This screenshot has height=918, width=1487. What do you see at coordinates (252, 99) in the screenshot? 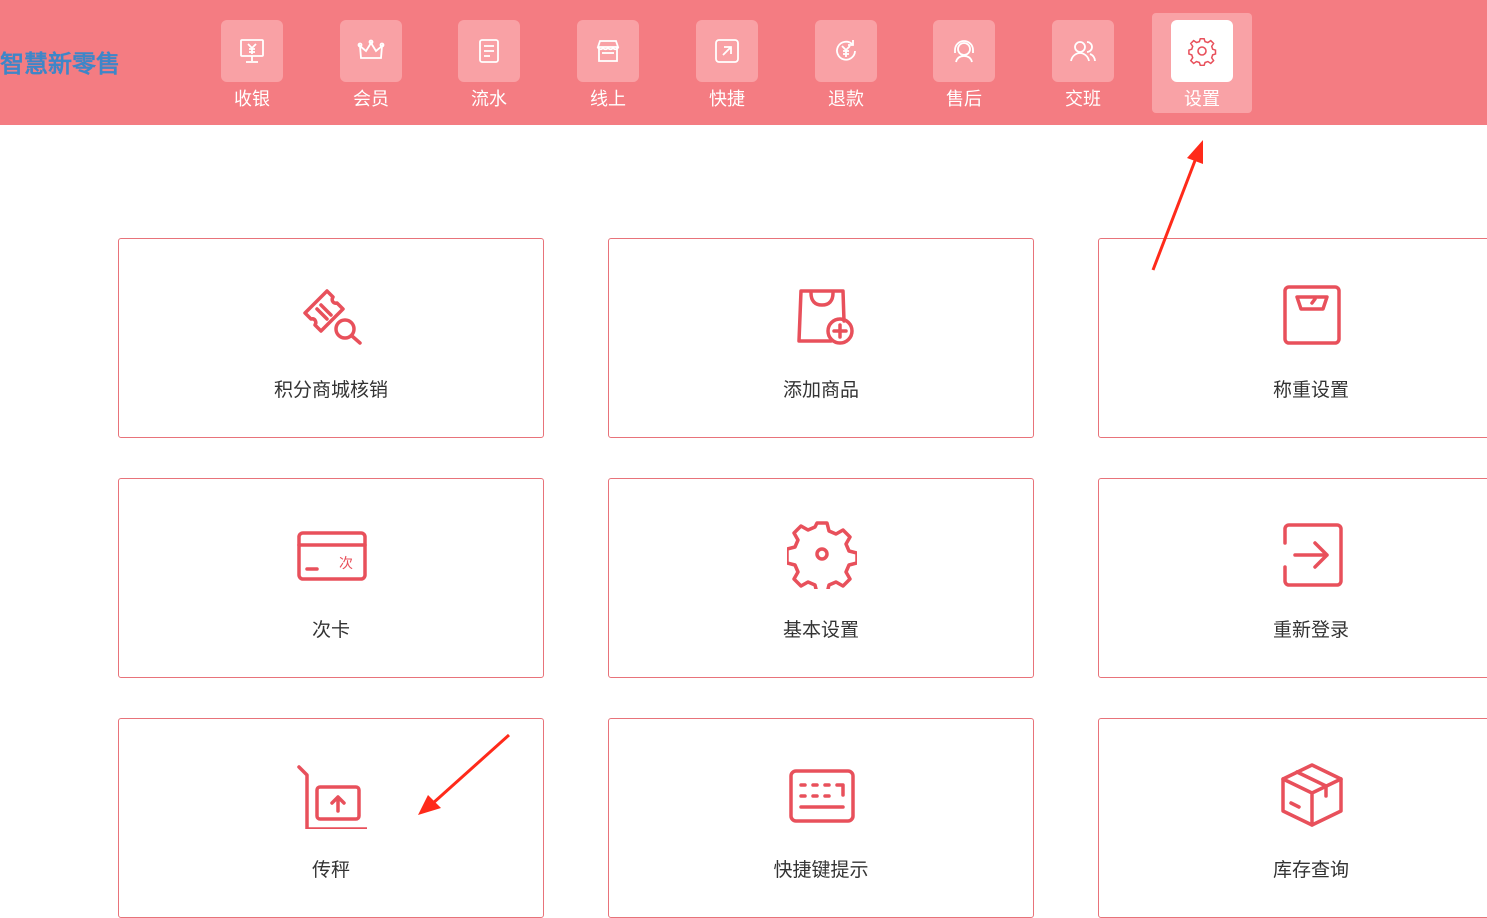
I see `nav-label: 收银` at bounding box center [252, 99].